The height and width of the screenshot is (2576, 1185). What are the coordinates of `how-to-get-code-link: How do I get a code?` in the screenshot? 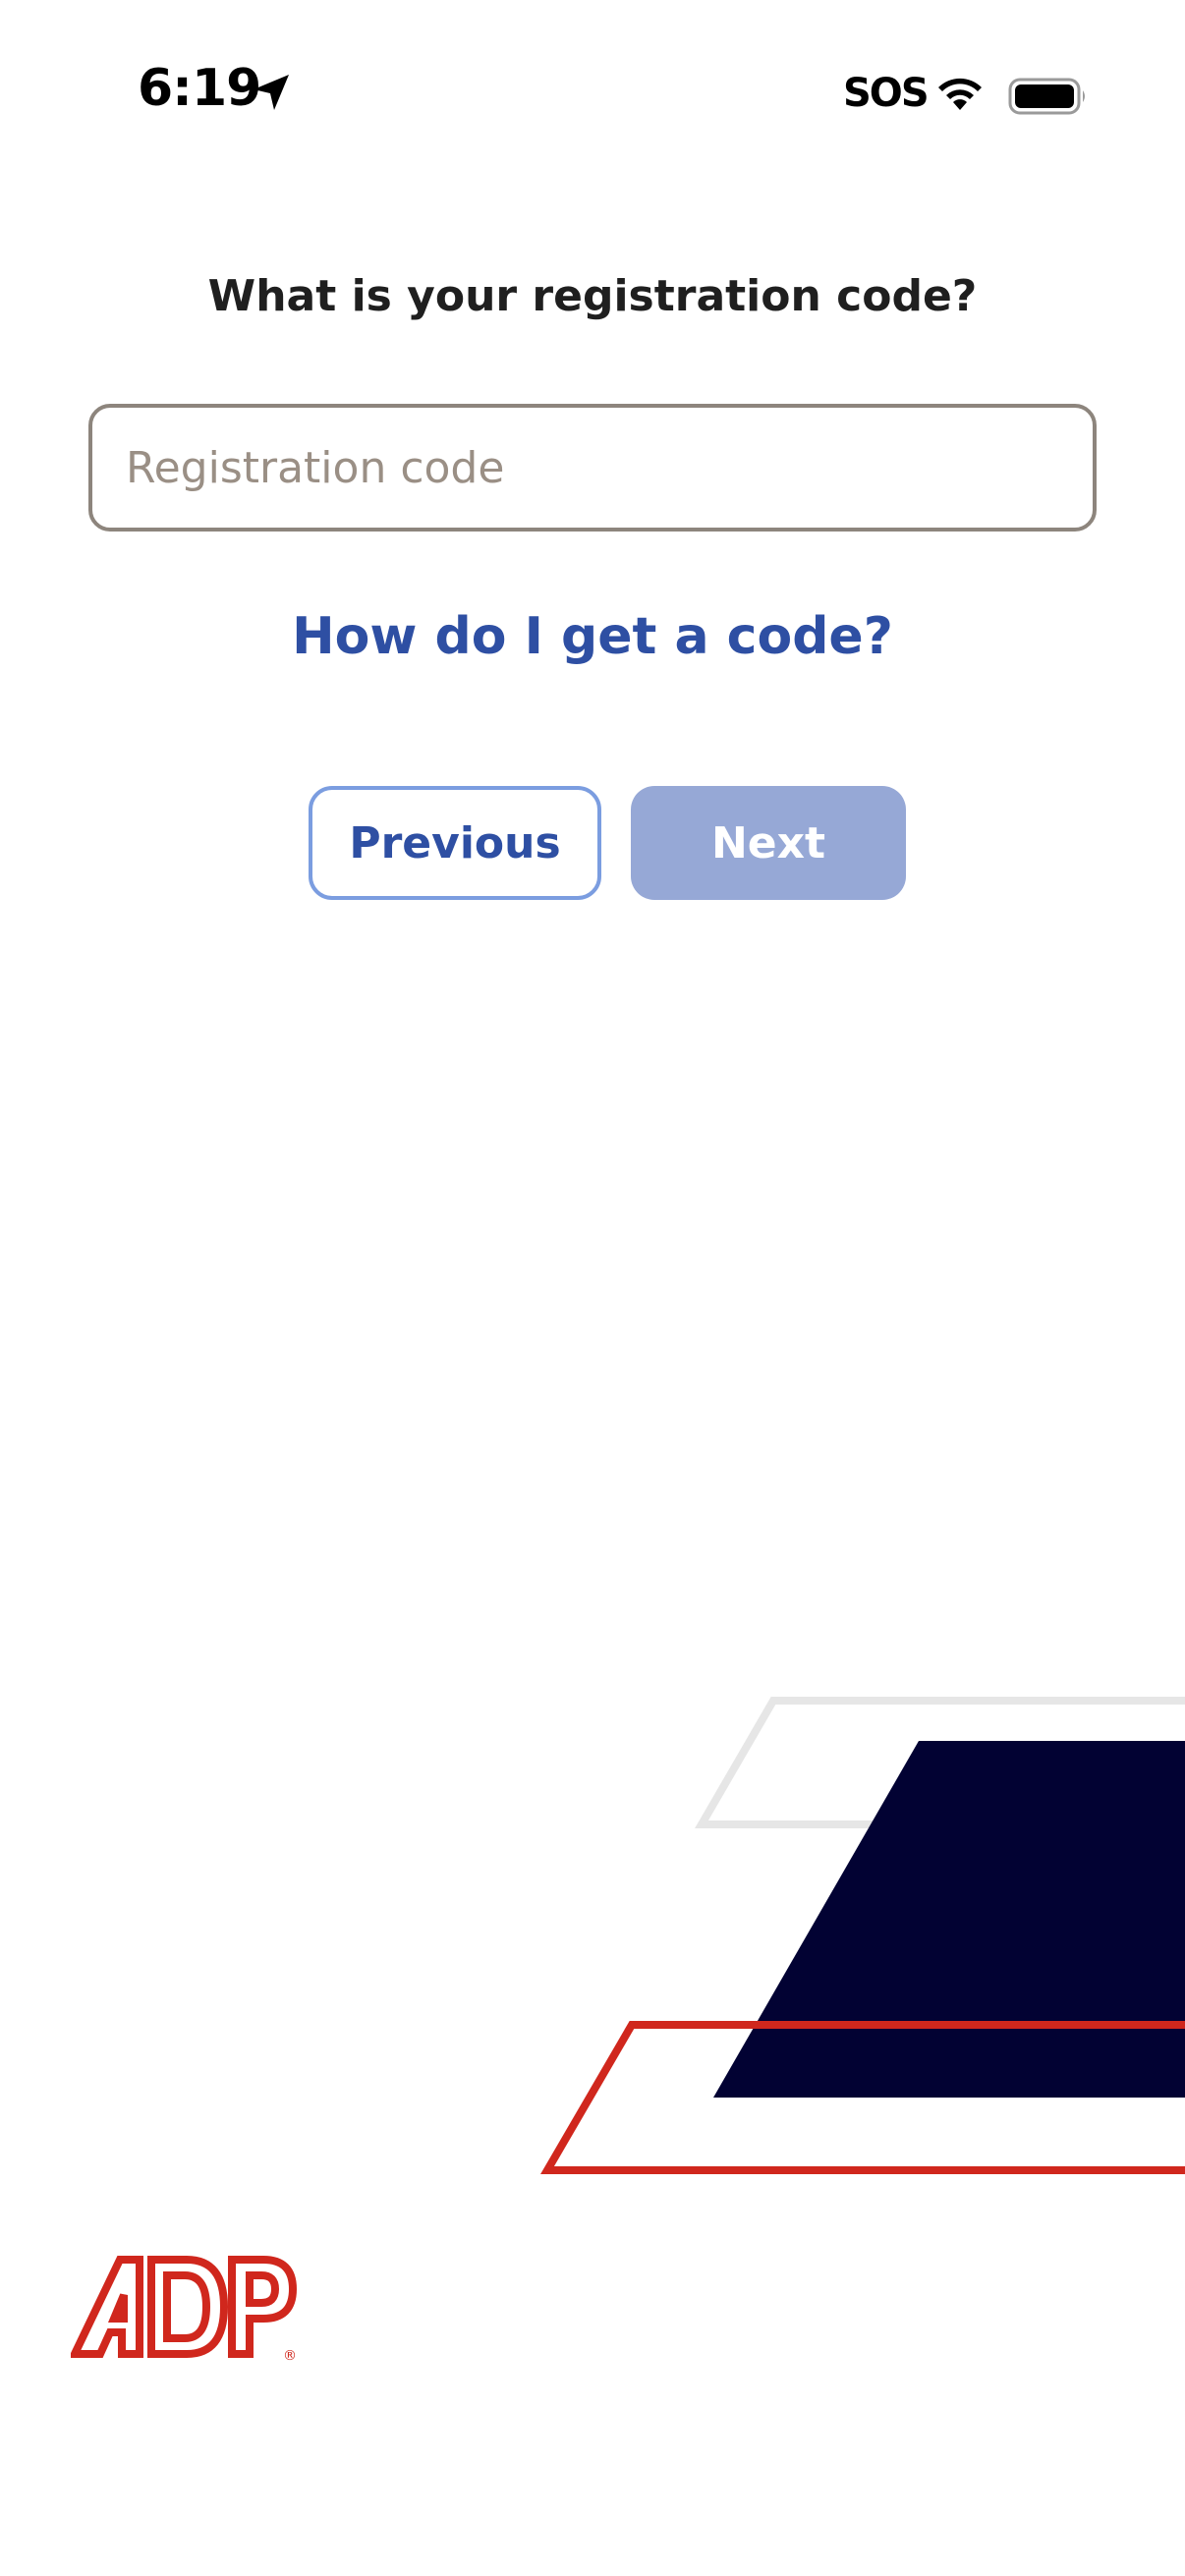 It's located at (592, 636).